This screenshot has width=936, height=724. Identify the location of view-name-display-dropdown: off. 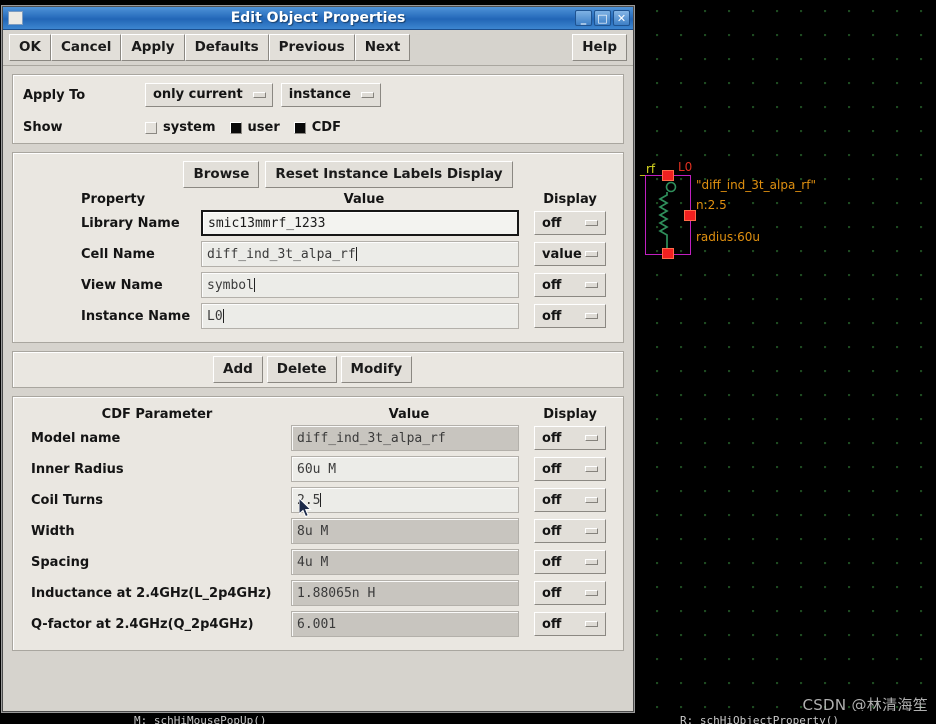
(570, 285).